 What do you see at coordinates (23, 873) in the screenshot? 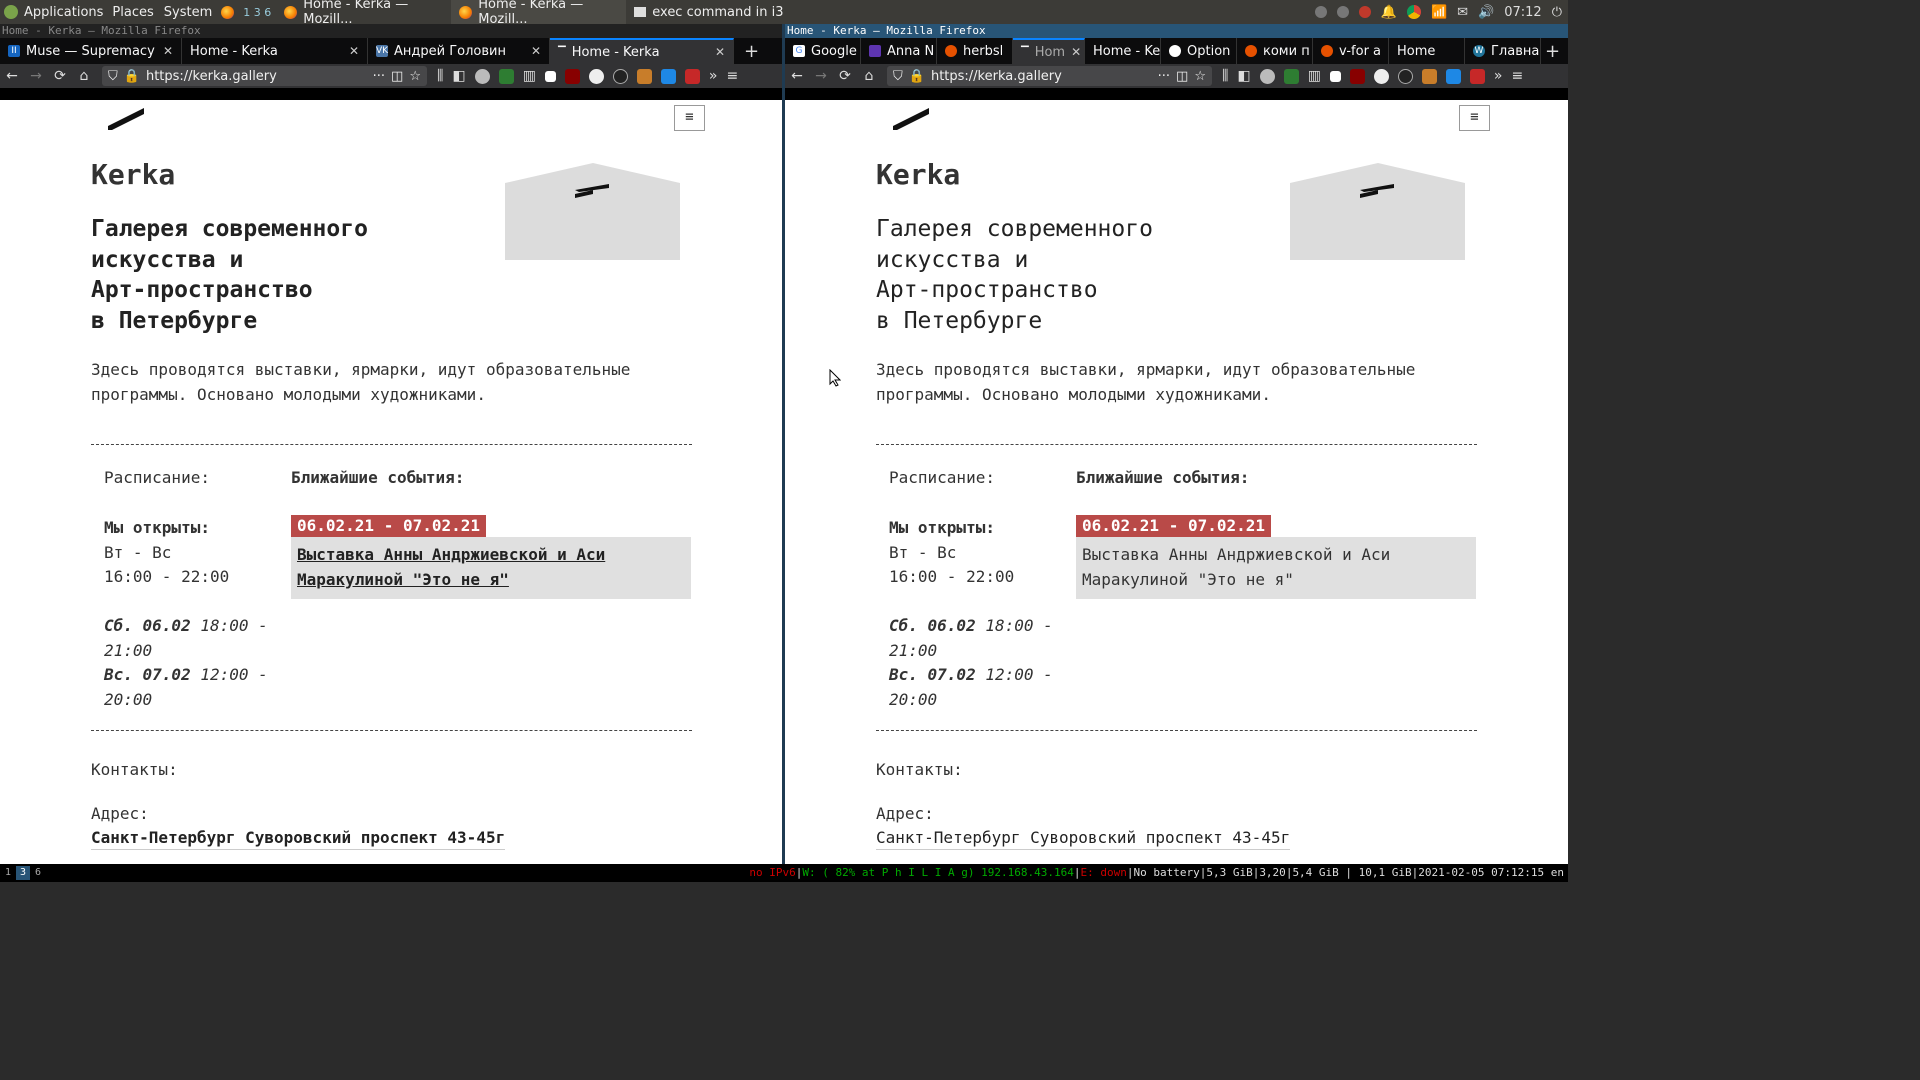
I see `workspace-button-focused: 3` at bounding box center [23, 873].